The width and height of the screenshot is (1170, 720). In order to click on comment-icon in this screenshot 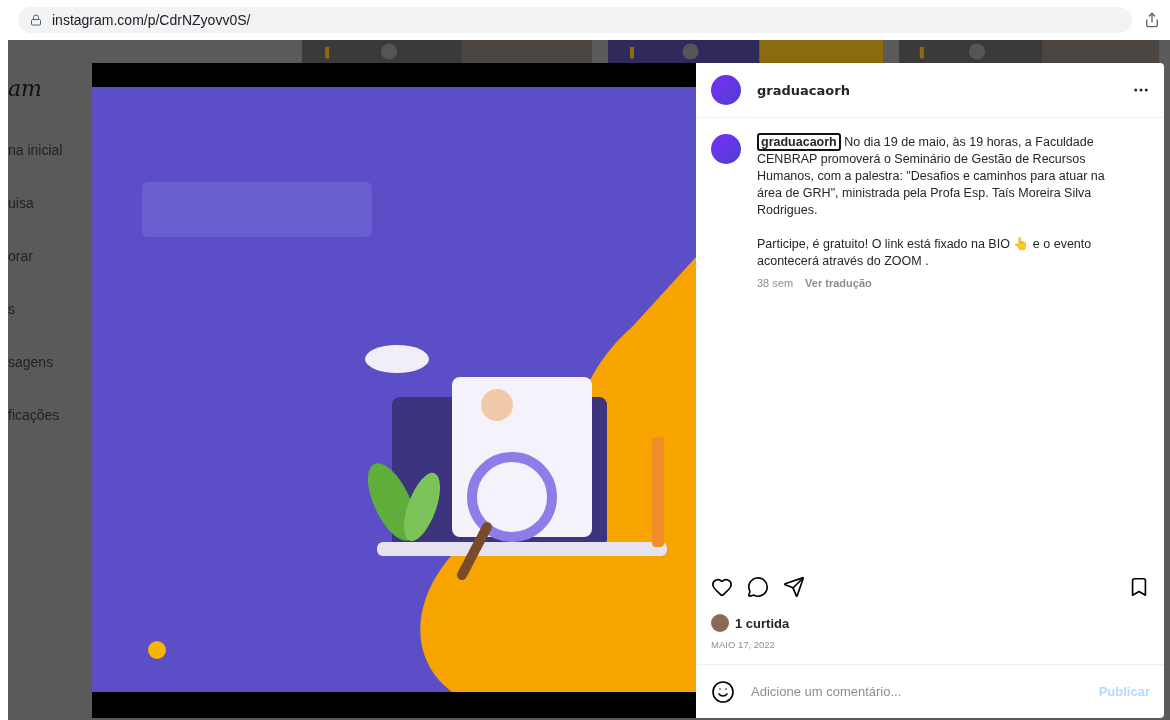, I will do `click(758, 587)`.